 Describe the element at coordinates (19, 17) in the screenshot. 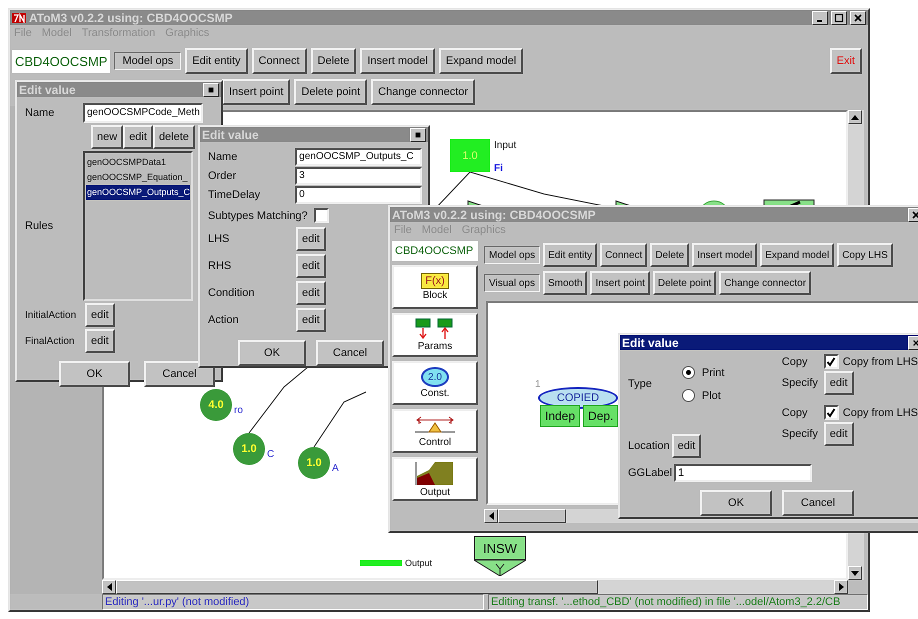

I see `app-icon` at that location.